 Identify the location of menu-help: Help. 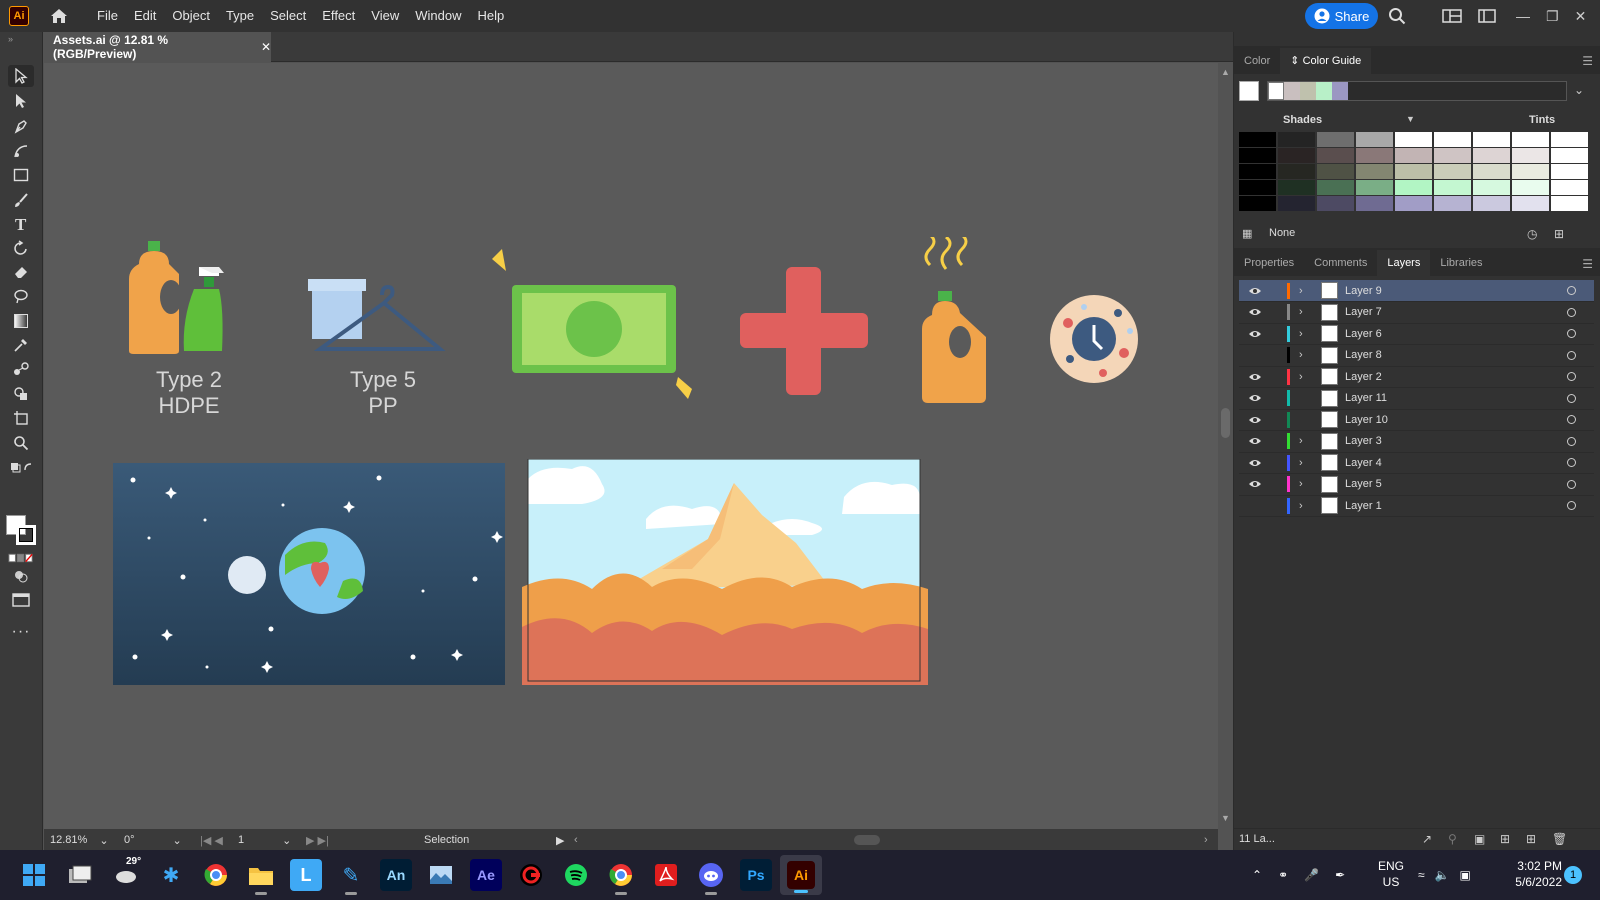
(490, 16).